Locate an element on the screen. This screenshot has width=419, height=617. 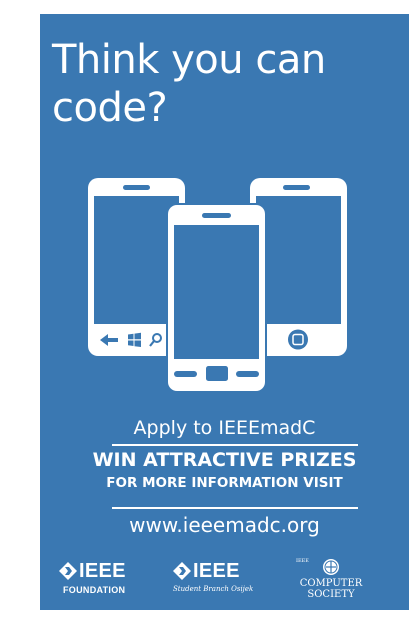
divider-top is located at coordinates (235, 445).